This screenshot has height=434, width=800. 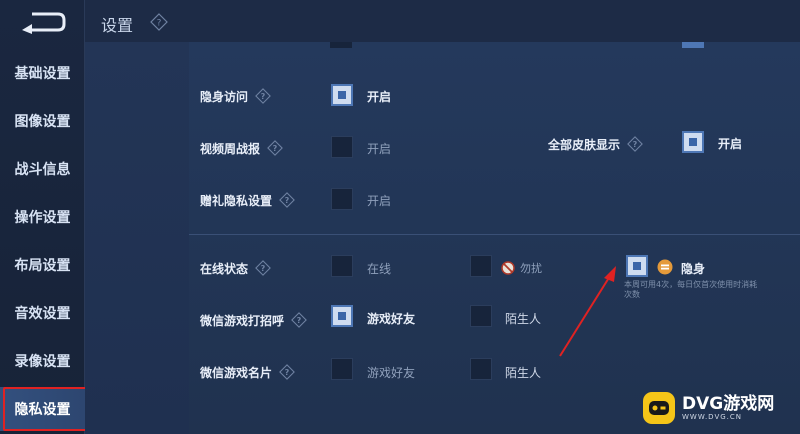 What do you see at coordinates (481, 316) in the screenshot?
I see `wechat-greeting-strangers-radio` at bounding box center [481, 316].